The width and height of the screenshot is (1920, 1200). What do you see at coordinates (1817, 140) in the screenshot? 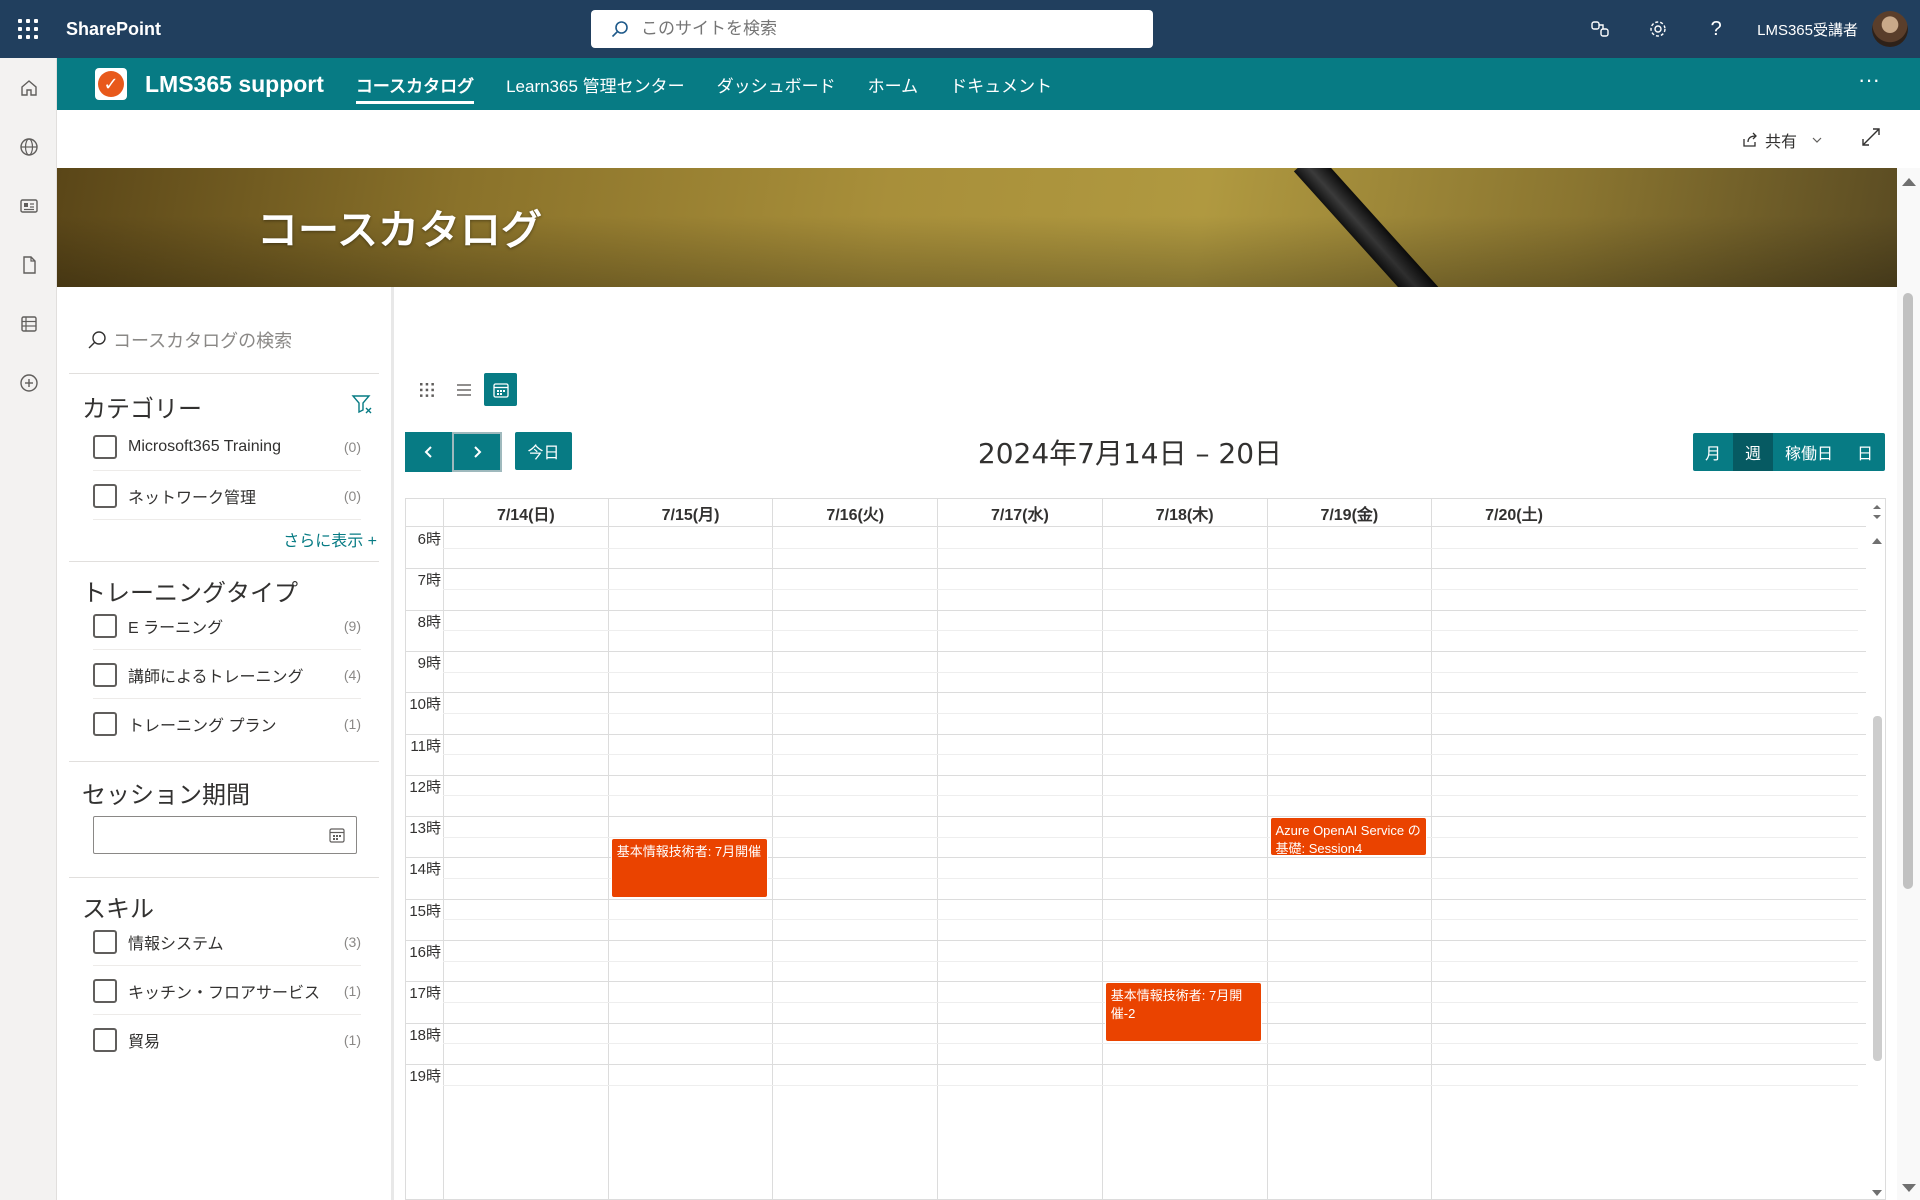
I see `chevron-down-icon` at bounding box center [1817, 140].